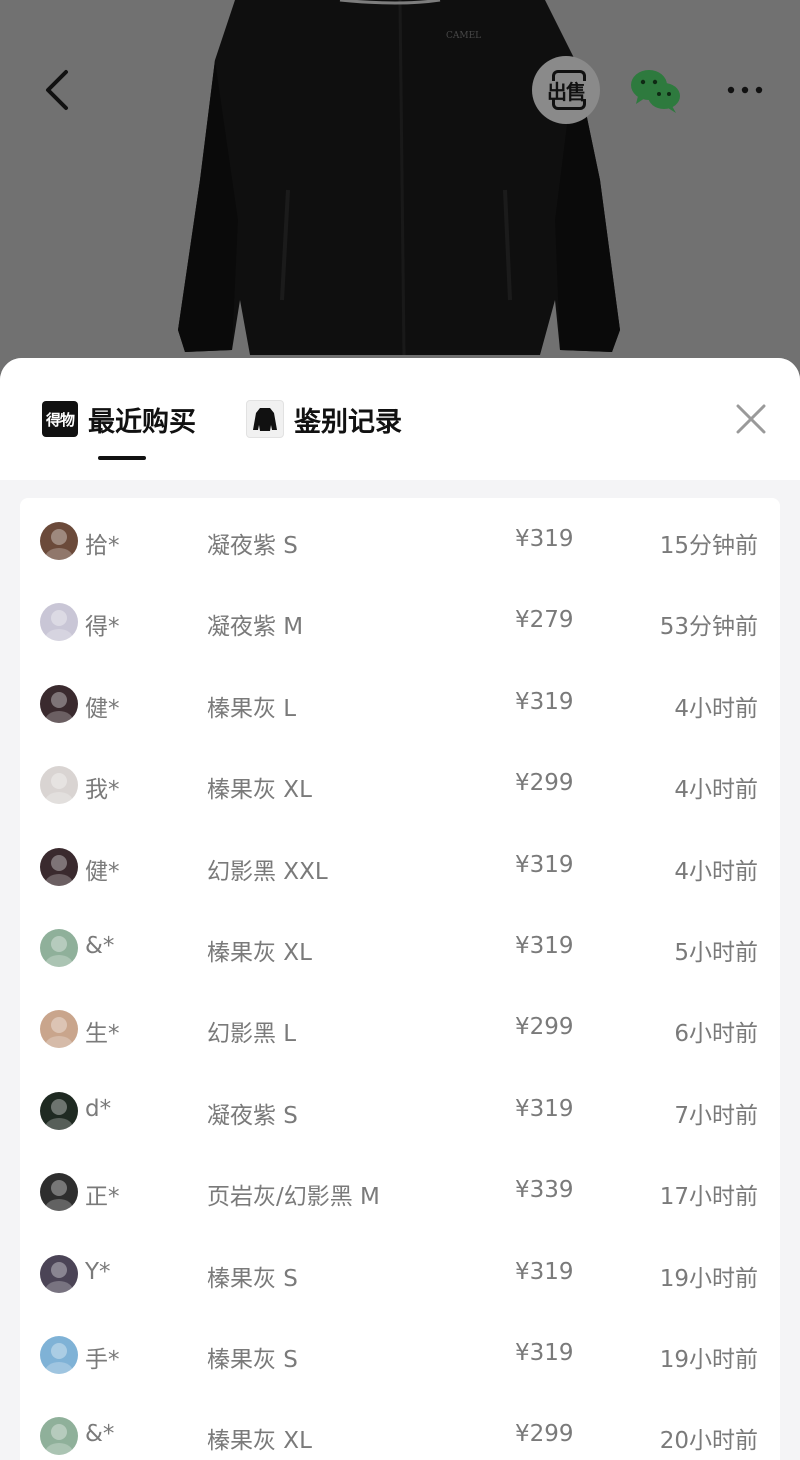  Describe the element at coordinates (267, 871) in the screenshot. I see `product-spec: 幻影黑 XXL` at that location.